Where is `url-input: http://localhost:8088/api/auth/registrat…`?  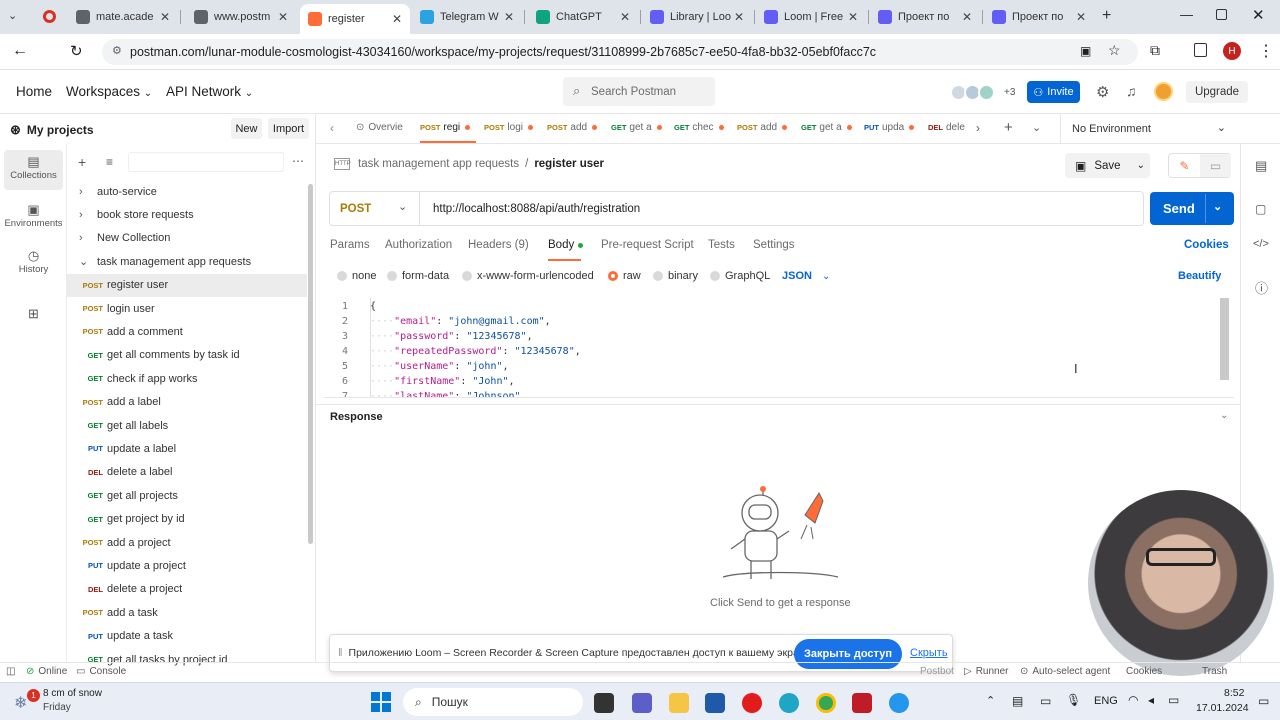
url-input: http://localhost:8088/api/auth/registrat… is located at coordinates (536, 208).